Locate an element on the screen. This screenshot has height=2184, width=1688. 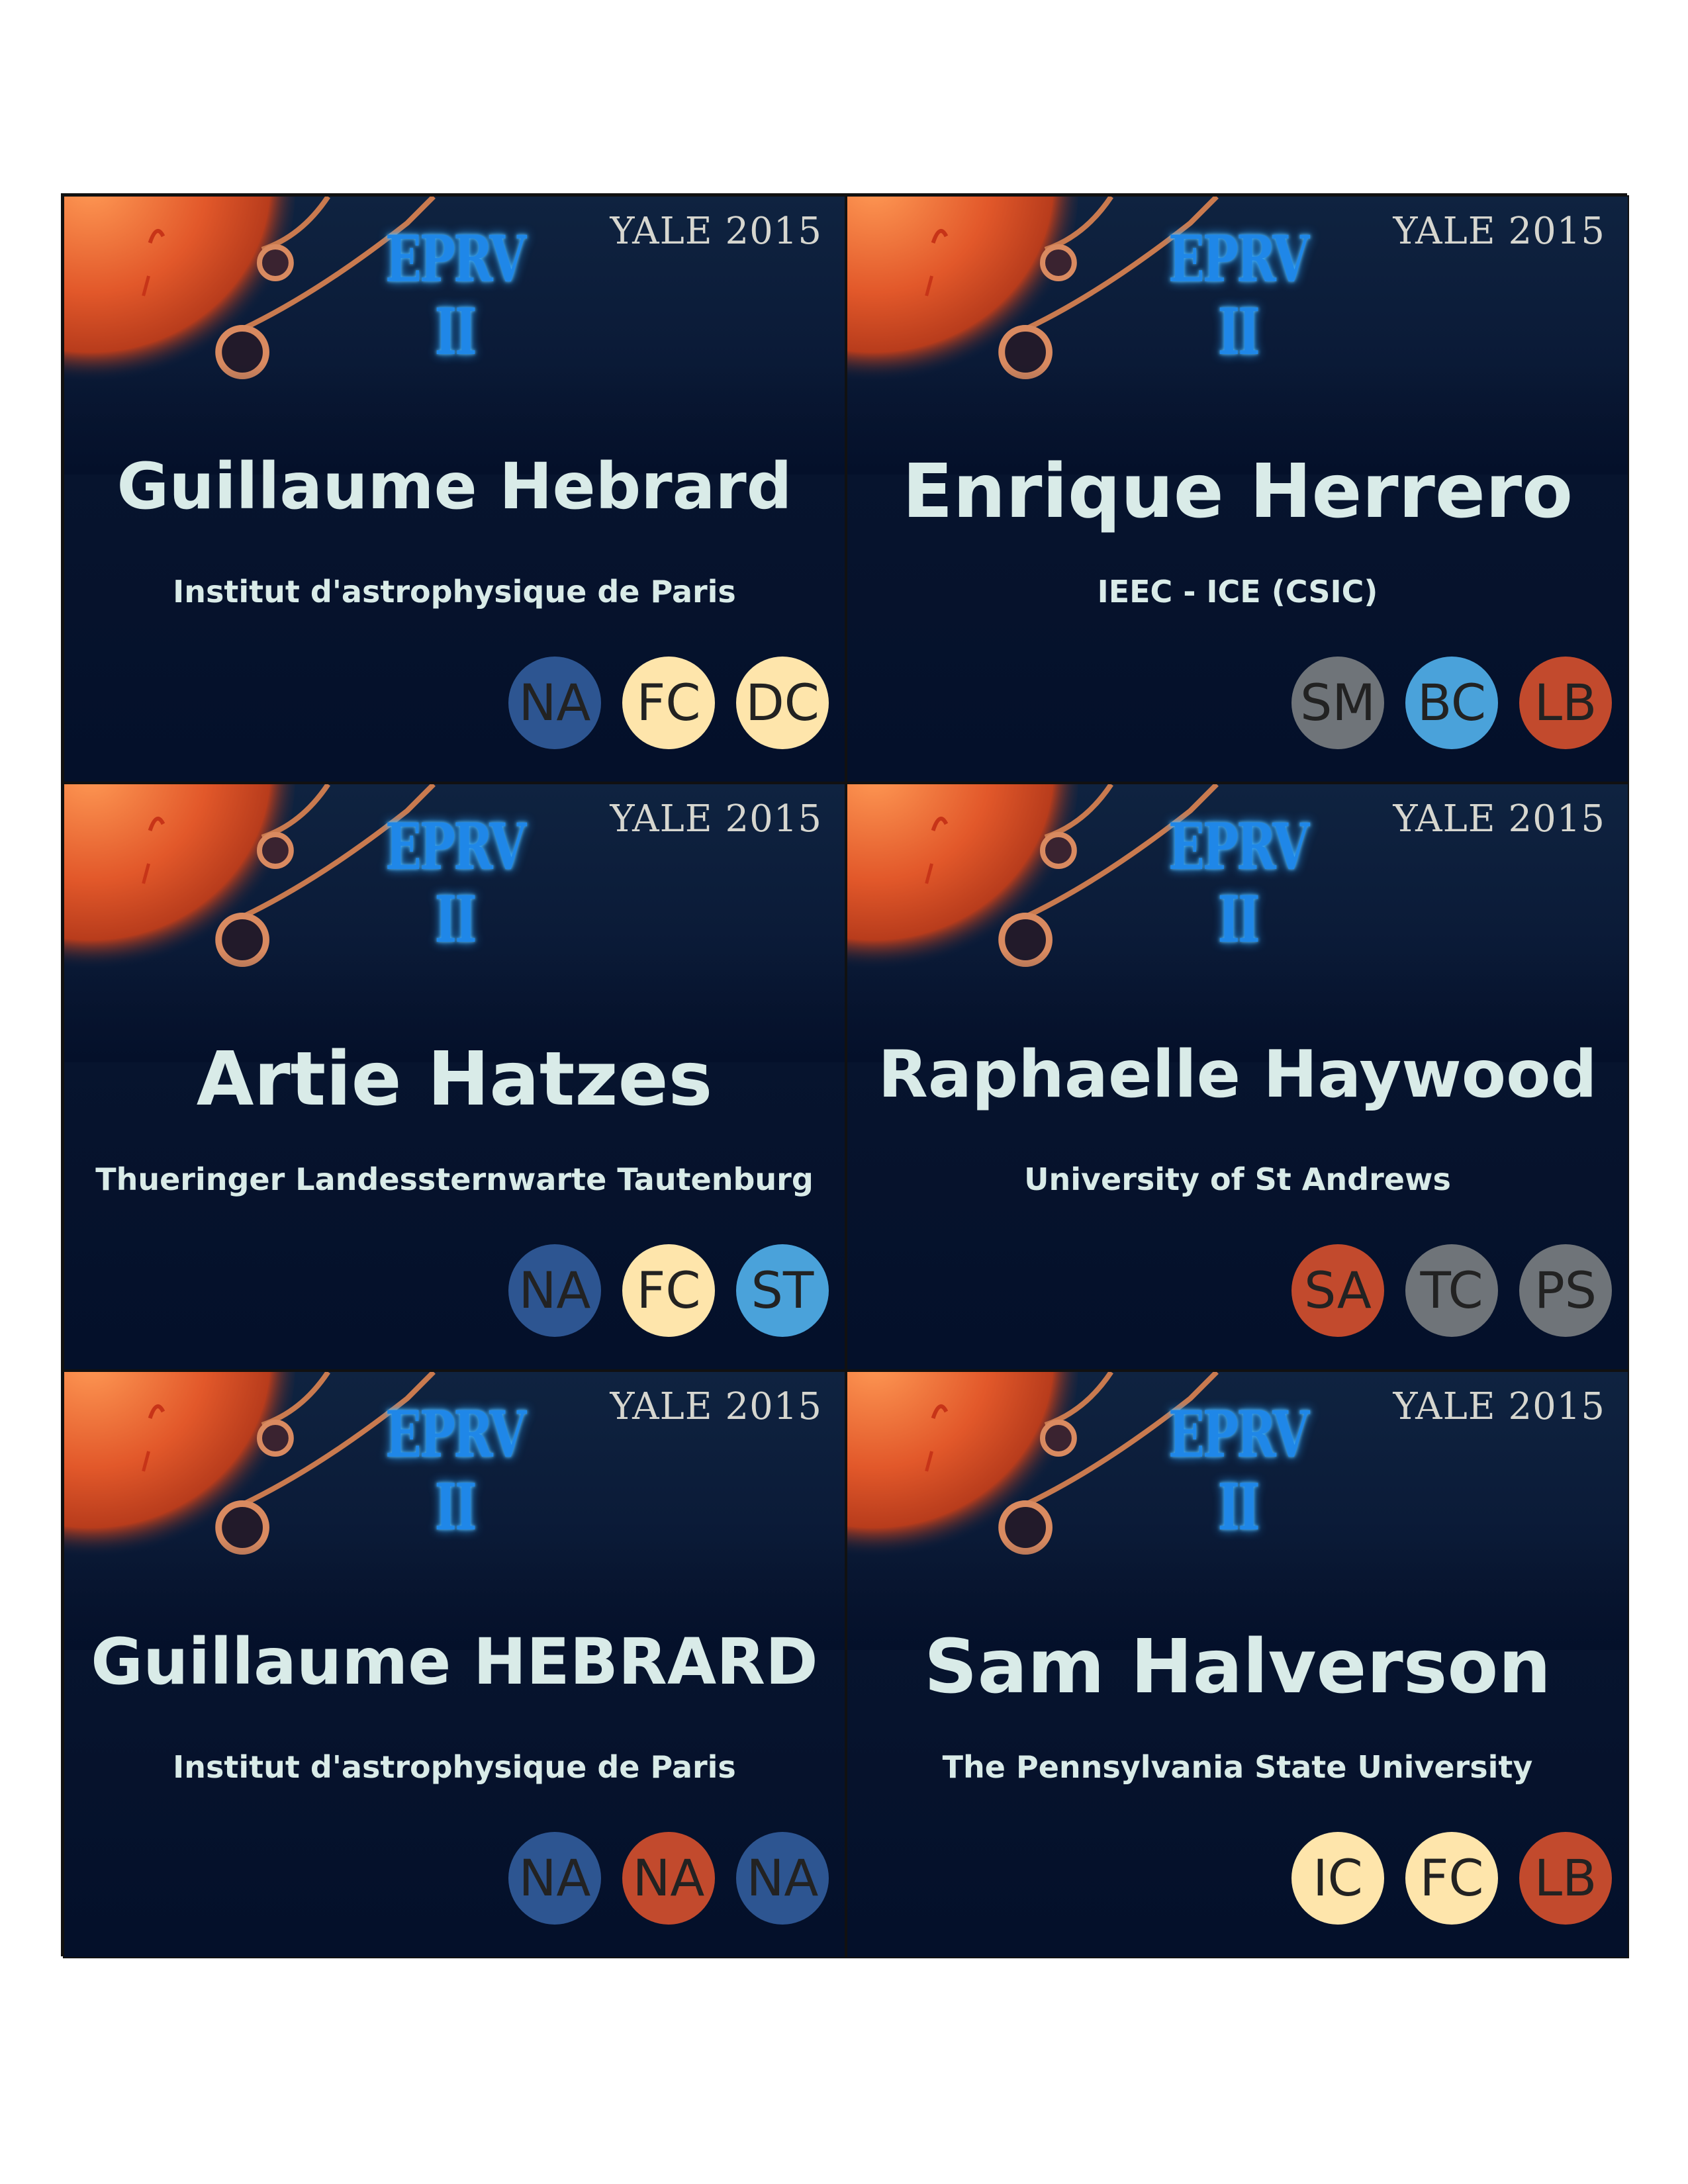
affiliation: University of St Andrews is located at coordinates (1237, 1179).